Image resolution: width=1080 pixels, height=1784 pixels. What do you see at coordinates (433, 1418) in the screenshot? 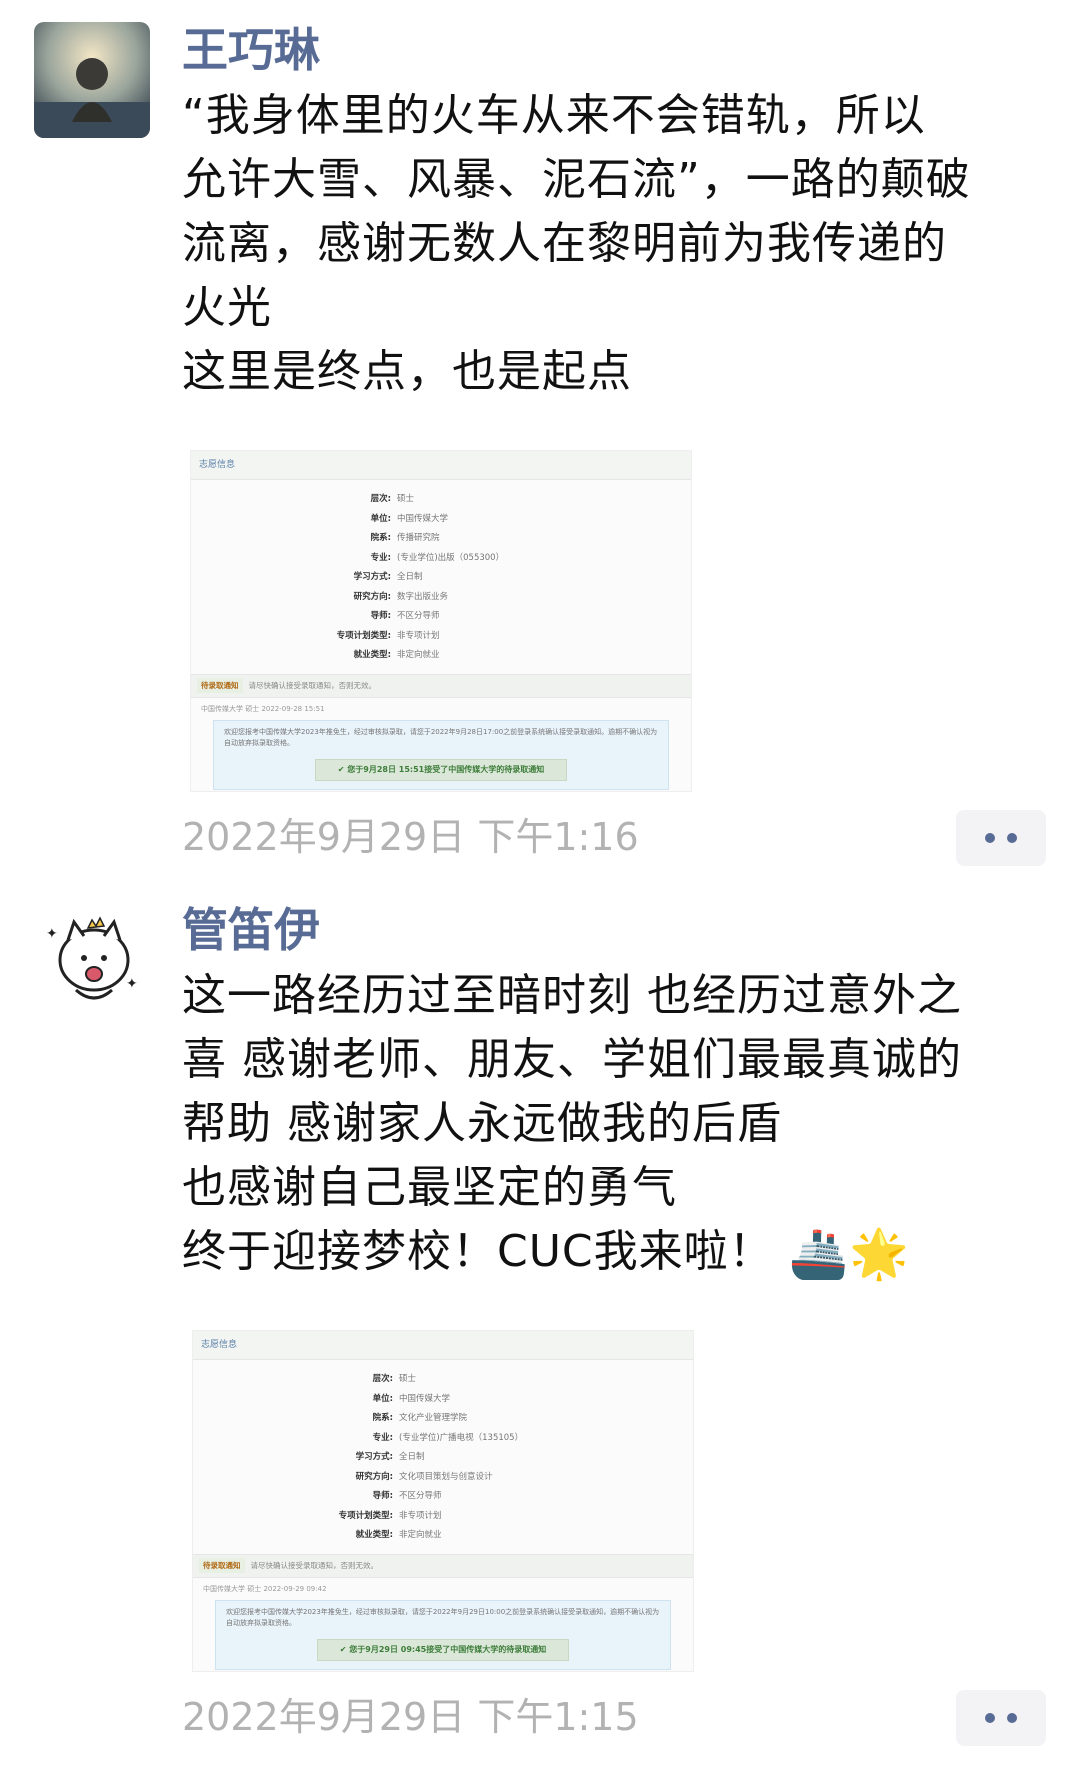
I see `info-value: 文化产业管理学院` at bounding box center [433, 1418].